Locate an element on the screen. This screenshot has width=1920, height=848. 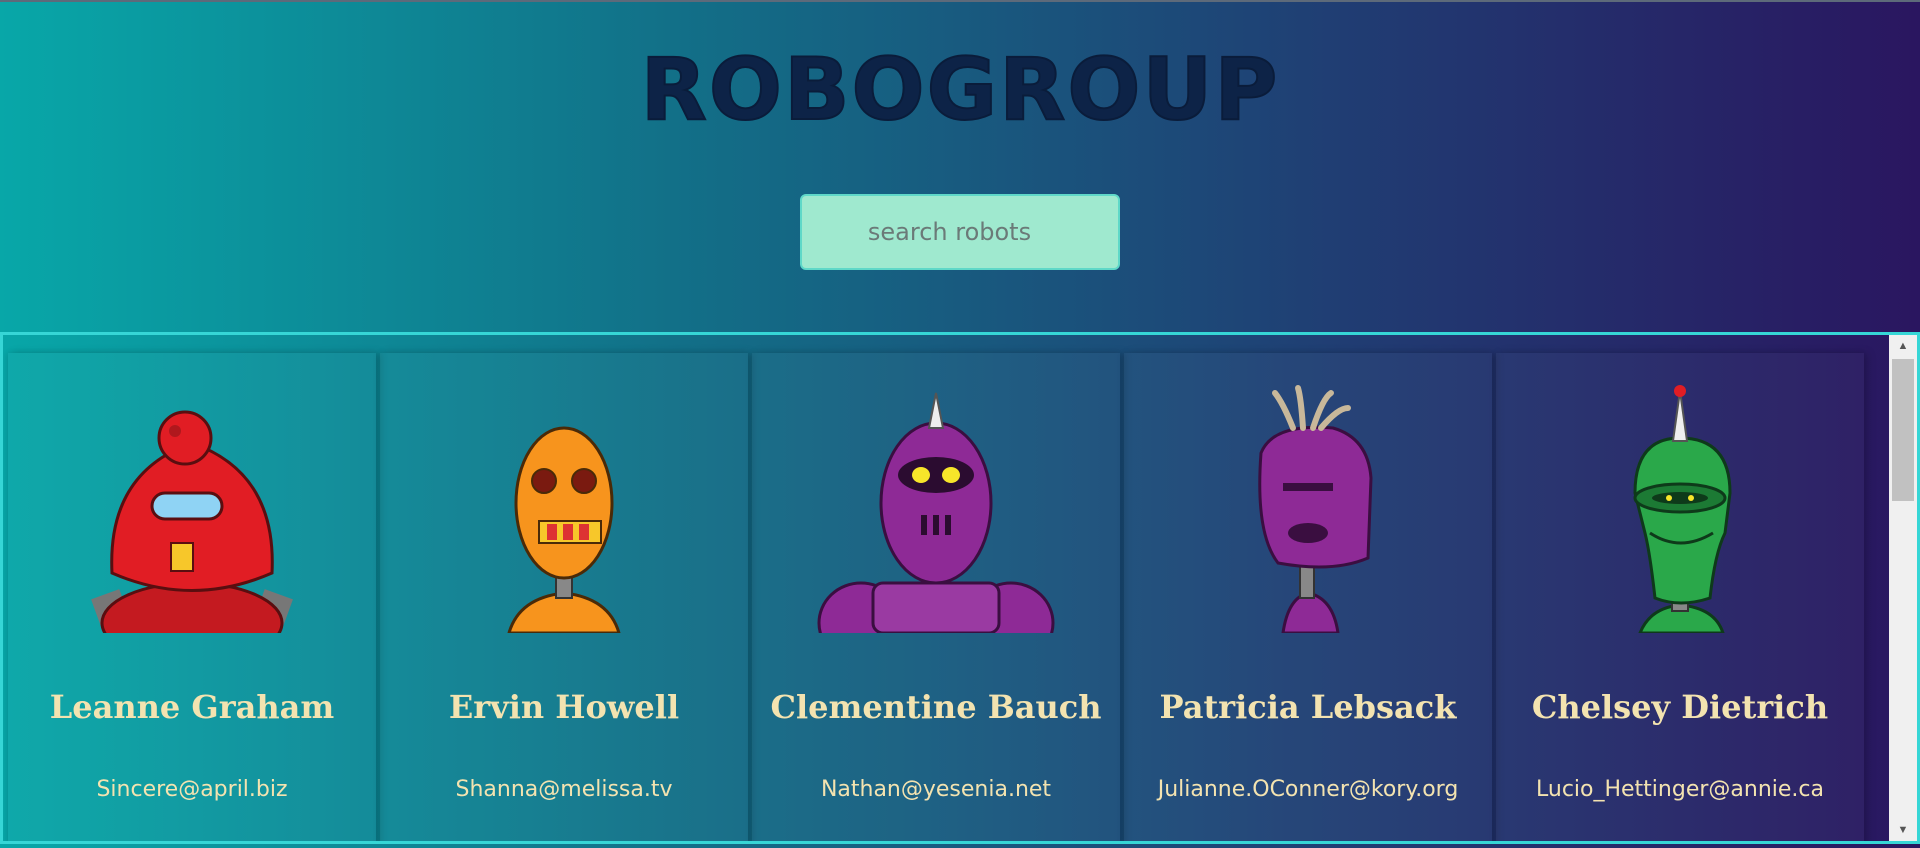
robot-card: Leanne Graham Sincere@april.biz is located at coordinates (192, 597).